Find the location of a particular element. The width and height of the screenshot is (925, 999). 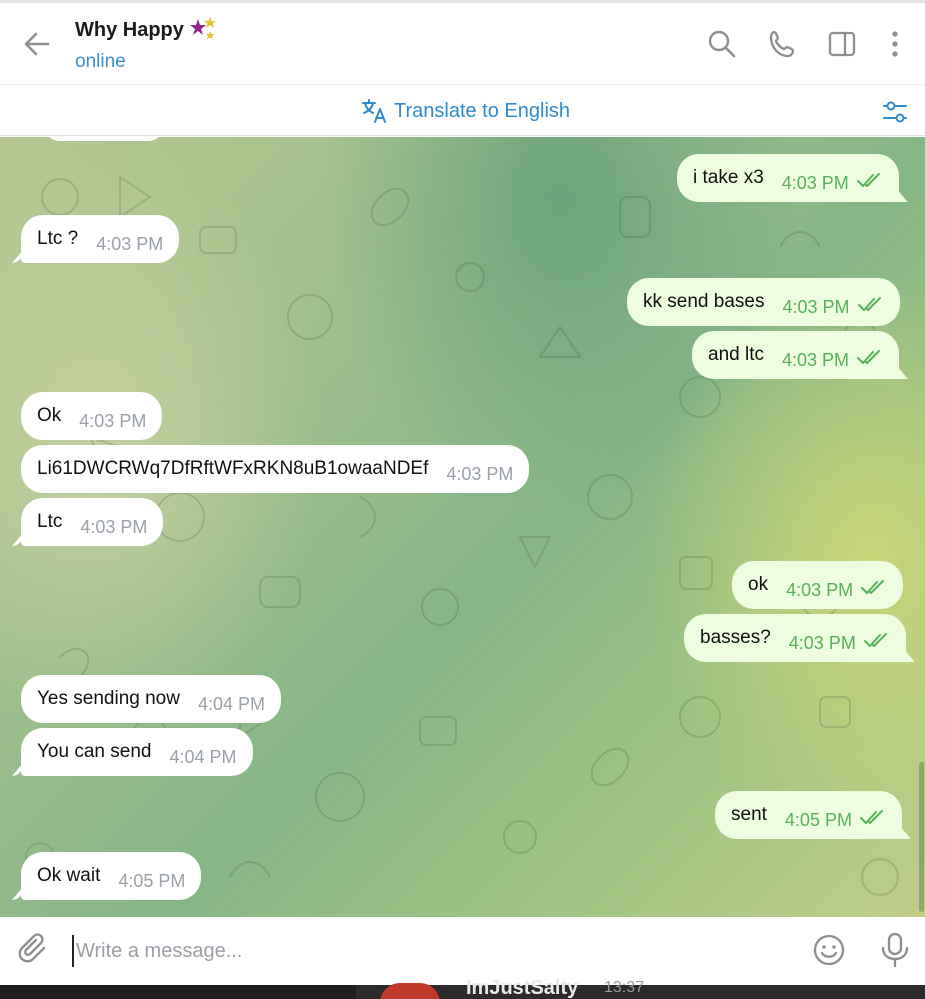

message-bubble-outgoing: kk send bases 4:03 PM is located at coordinates (763, 302).